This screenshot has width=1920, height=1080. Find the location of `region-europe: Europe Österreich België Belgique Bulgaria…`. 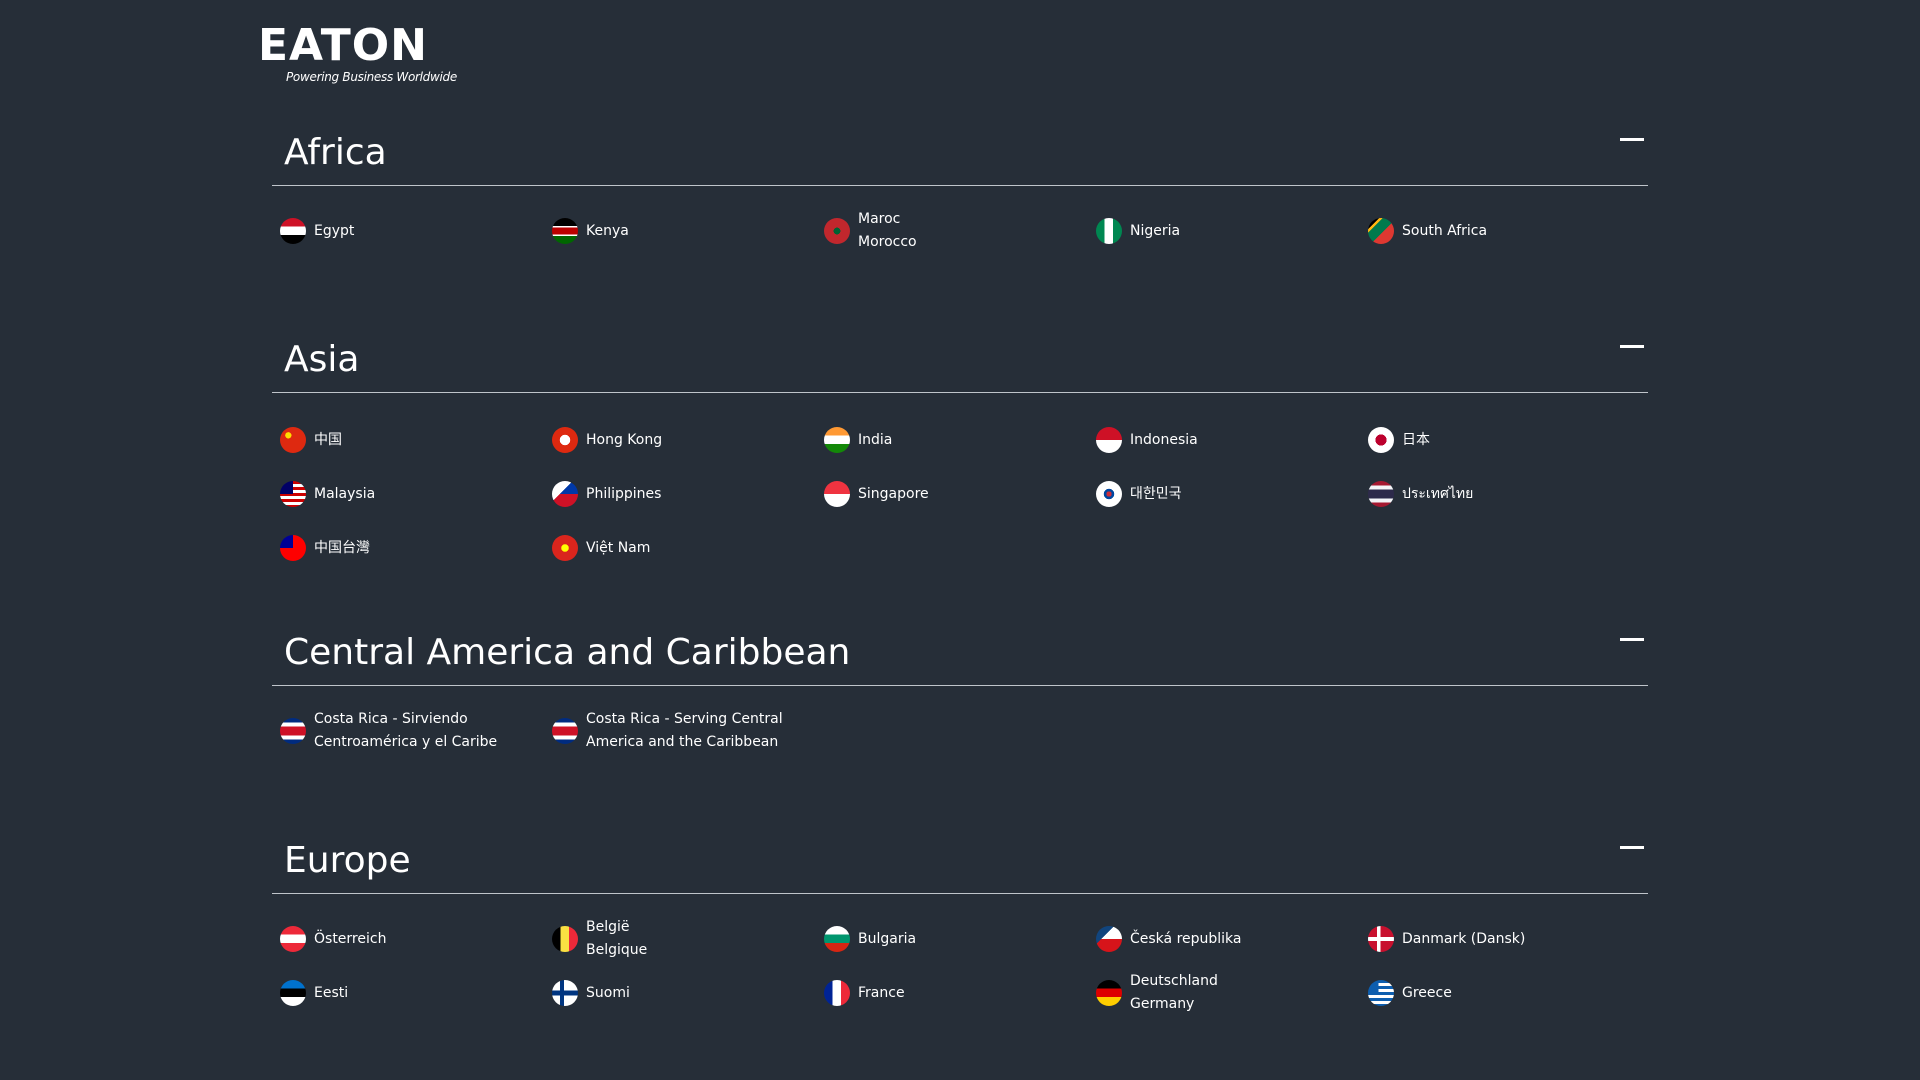

region-europe: Europe Österreich België Belgique Bulgaria… is located at coordinates (960, 929).